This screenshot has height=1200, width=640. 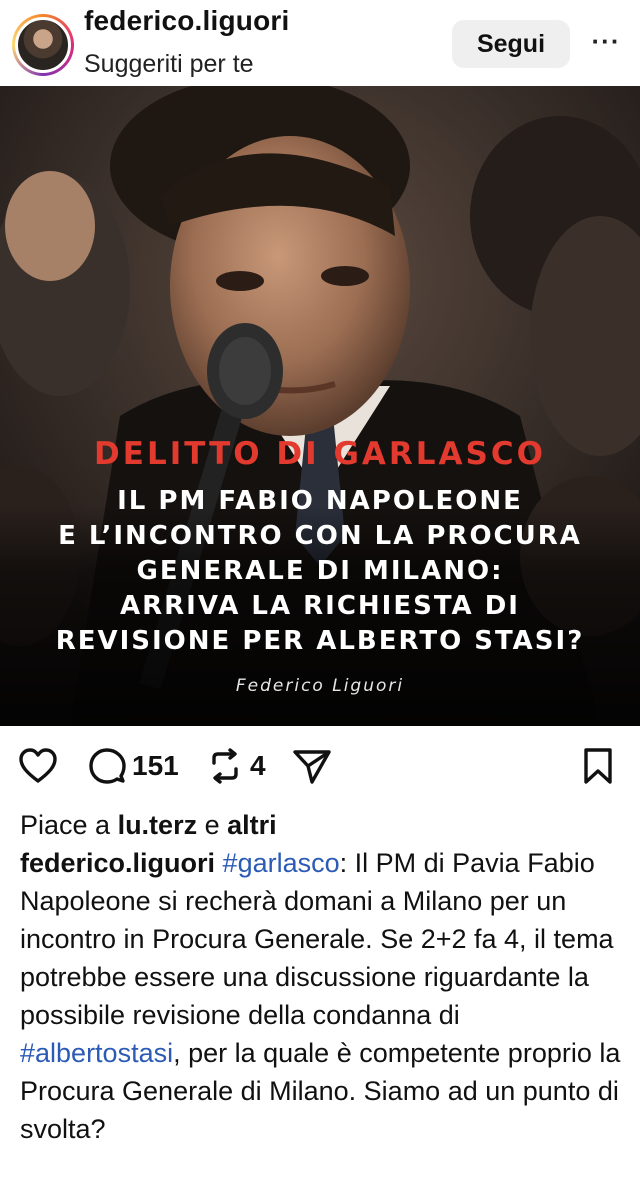 I want to click on heart-icon, so click(x=38, y=765).